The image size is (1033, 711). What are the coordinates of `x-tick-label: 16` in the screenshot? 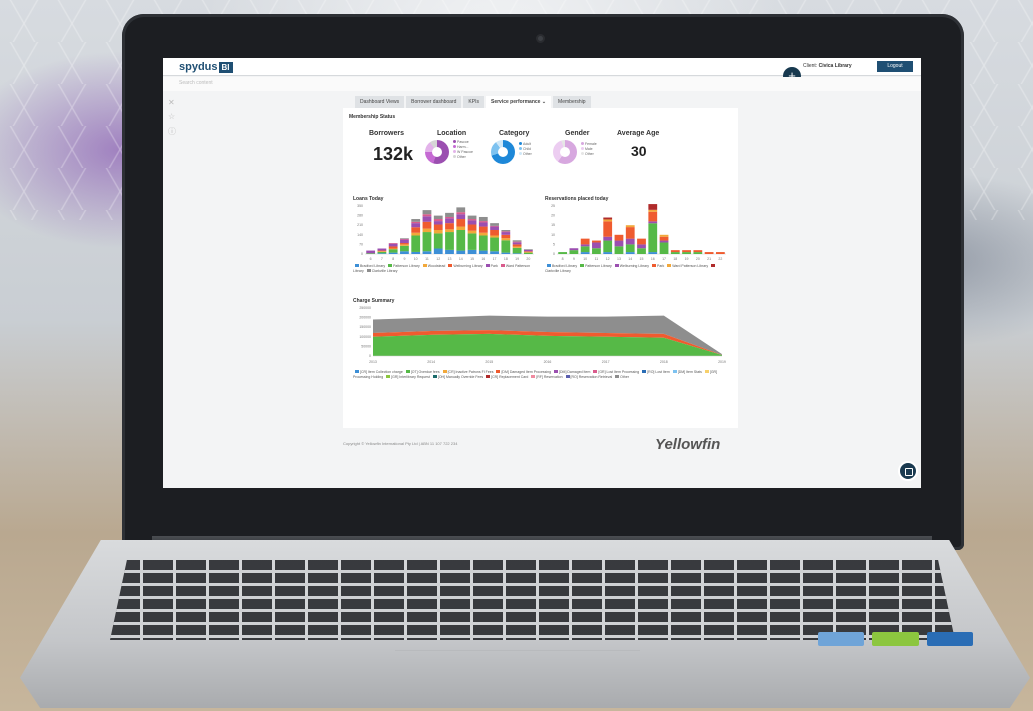 It's located at (653, 259).